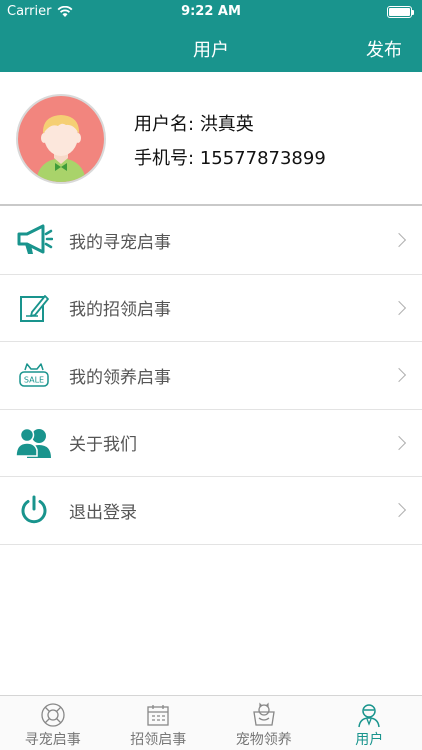 The height and width of the screenshot is (750, 422). I want to click on tab-lost-pets: 寻宠启事, so click(53, 723).